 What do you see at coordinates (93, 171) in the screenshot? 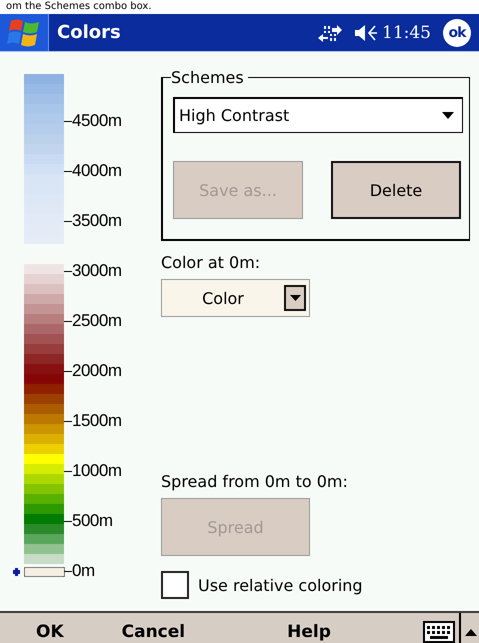
I see `scale-label: 4000m` at bounding box center [93, 171].